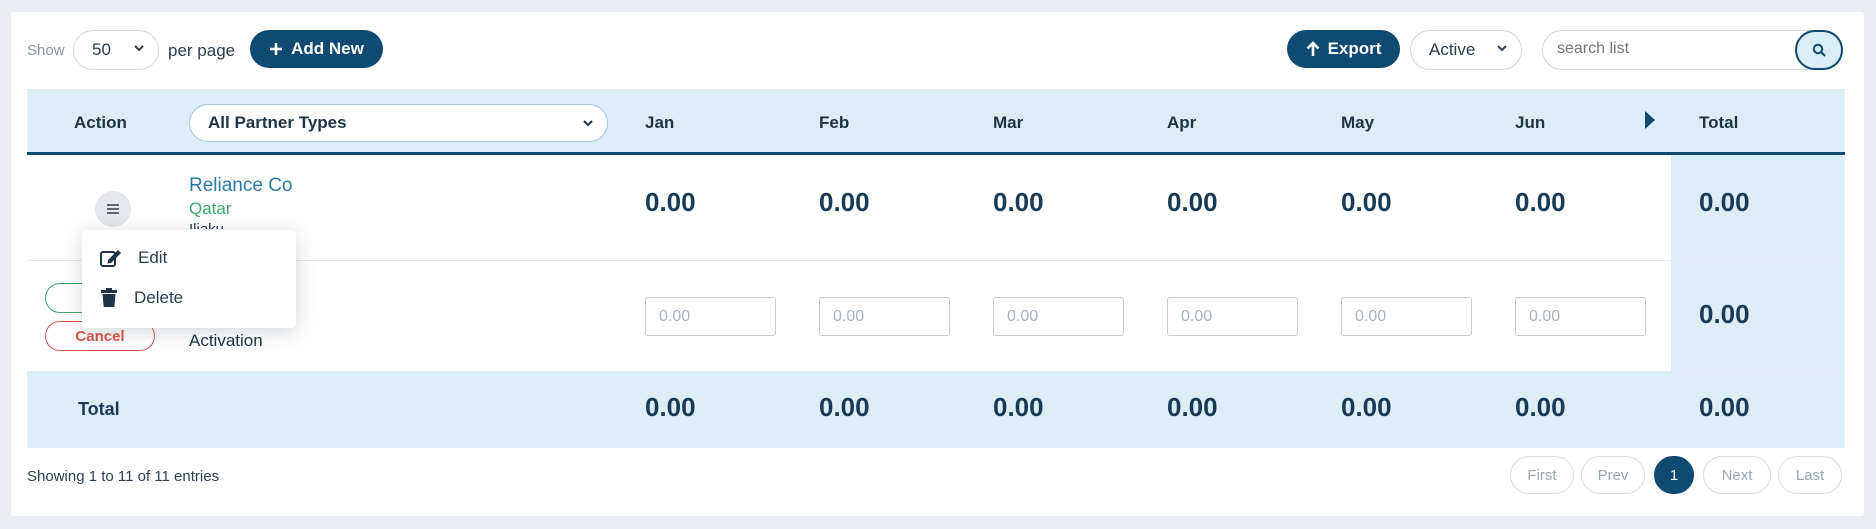  I want to click on table-footer: Total 0.00 0.00 0.00 0.00 0.00 0.00 0.00, so click(936, 410).